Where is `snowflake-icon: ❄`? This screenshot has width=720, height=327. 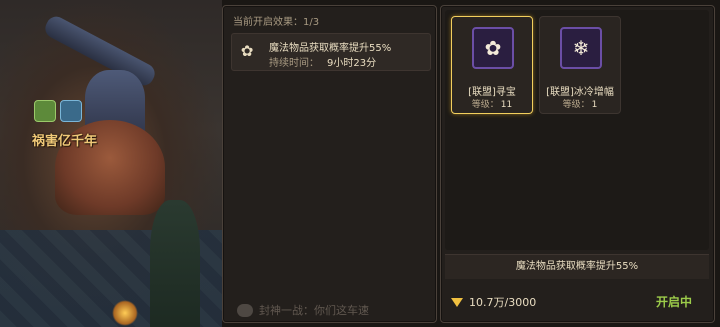 snowflake-icon: ❄ is located at coordinates (581, 48).